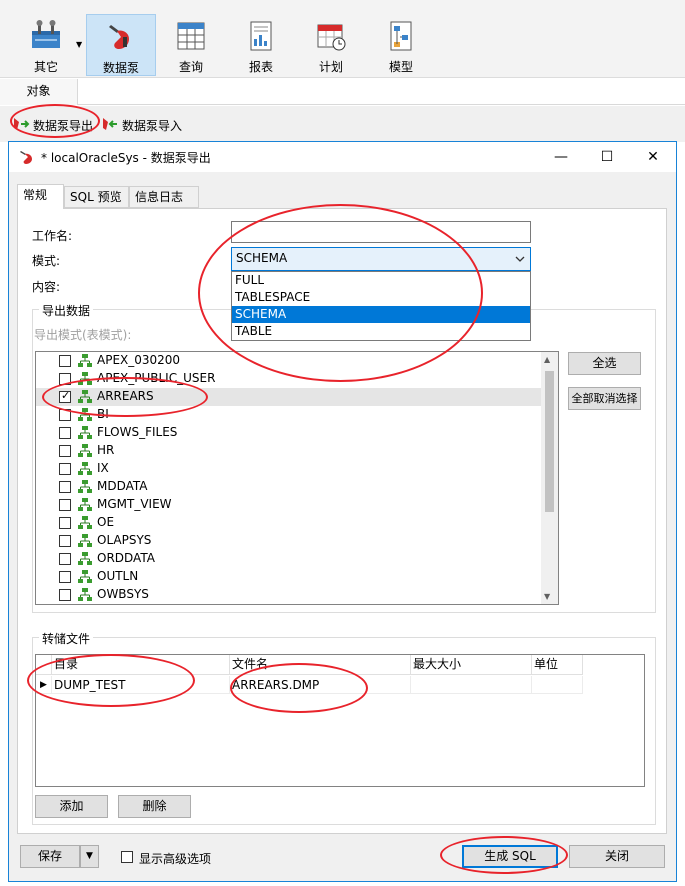 The image size is (685, 886). I want to click on generate-sql-button: 生成 SQL, so click(510, 856).